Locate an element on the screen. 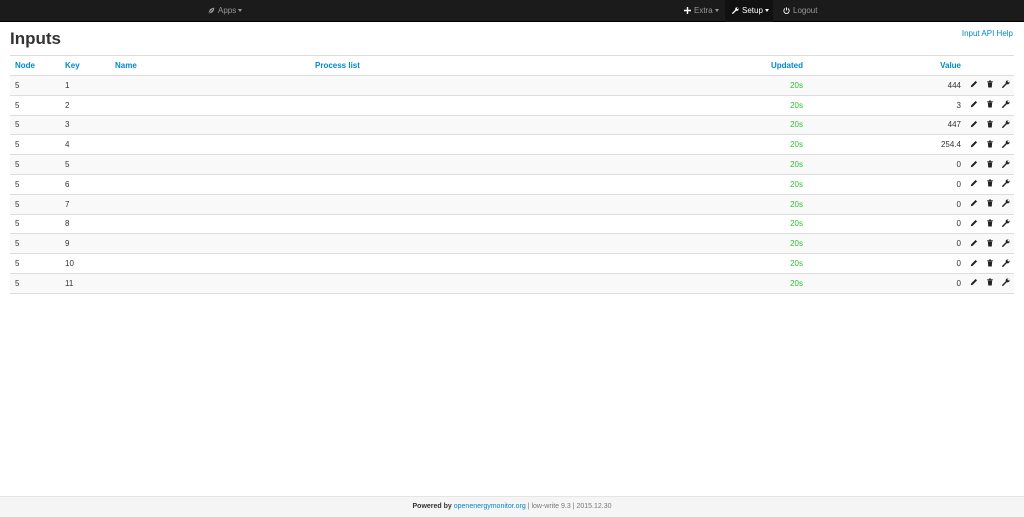 The image size is (1024, 517). setup-menu: Setup is located at coordinates (749, 11).